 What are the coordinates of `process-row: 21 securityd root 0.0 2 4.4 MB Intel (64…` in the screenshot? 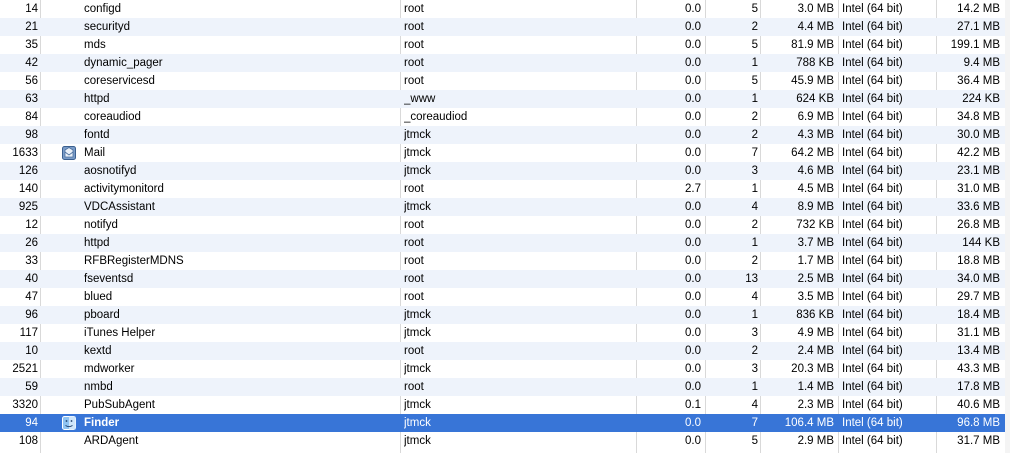 It's located at (505, 27).